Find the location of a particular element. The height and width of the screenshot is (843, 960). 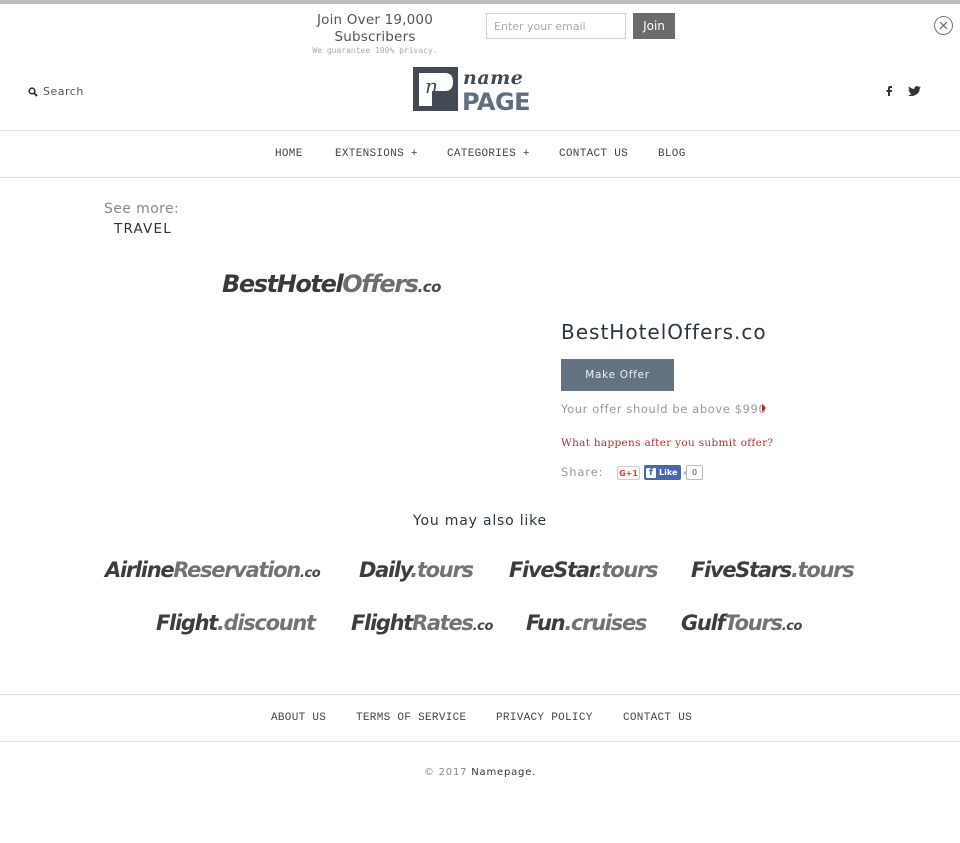

top-border is located at coordinates (480, 2).